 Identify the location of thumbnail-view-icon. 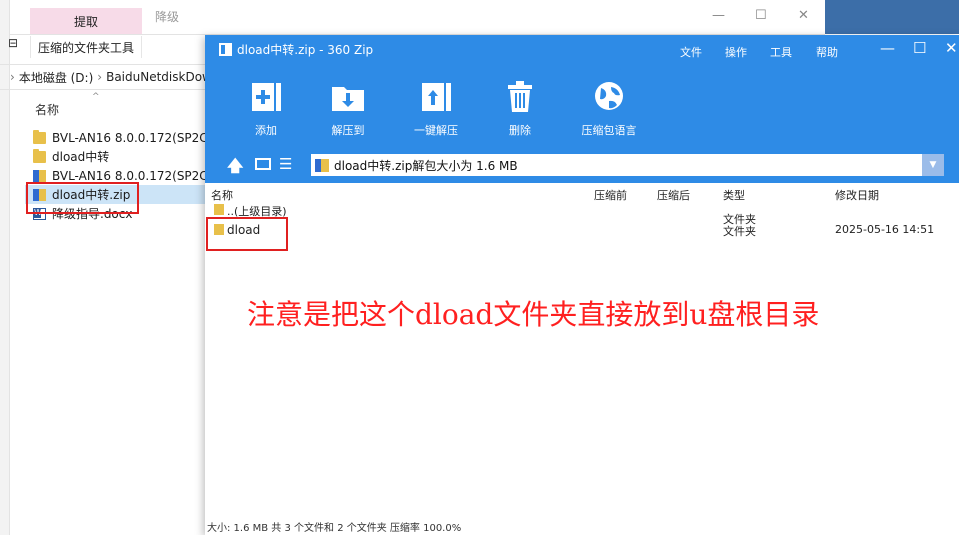
(263, 164).